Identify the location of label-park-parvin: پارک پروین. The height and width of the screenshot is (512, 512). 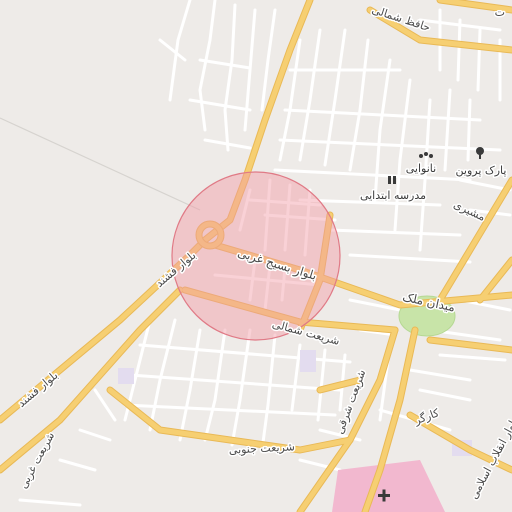
(481, 170).